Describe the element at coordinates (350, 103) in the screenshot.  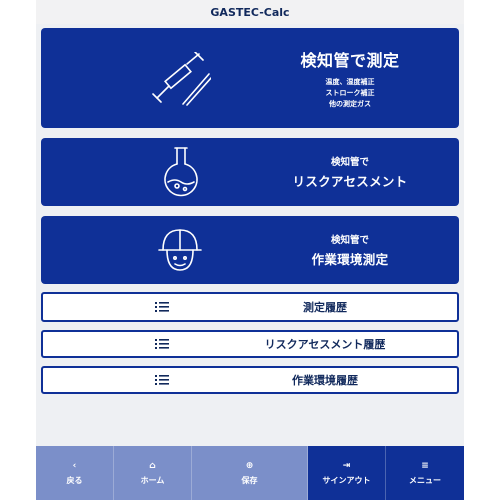
I see `card-subtitle: 他の測定ガス` at that location.